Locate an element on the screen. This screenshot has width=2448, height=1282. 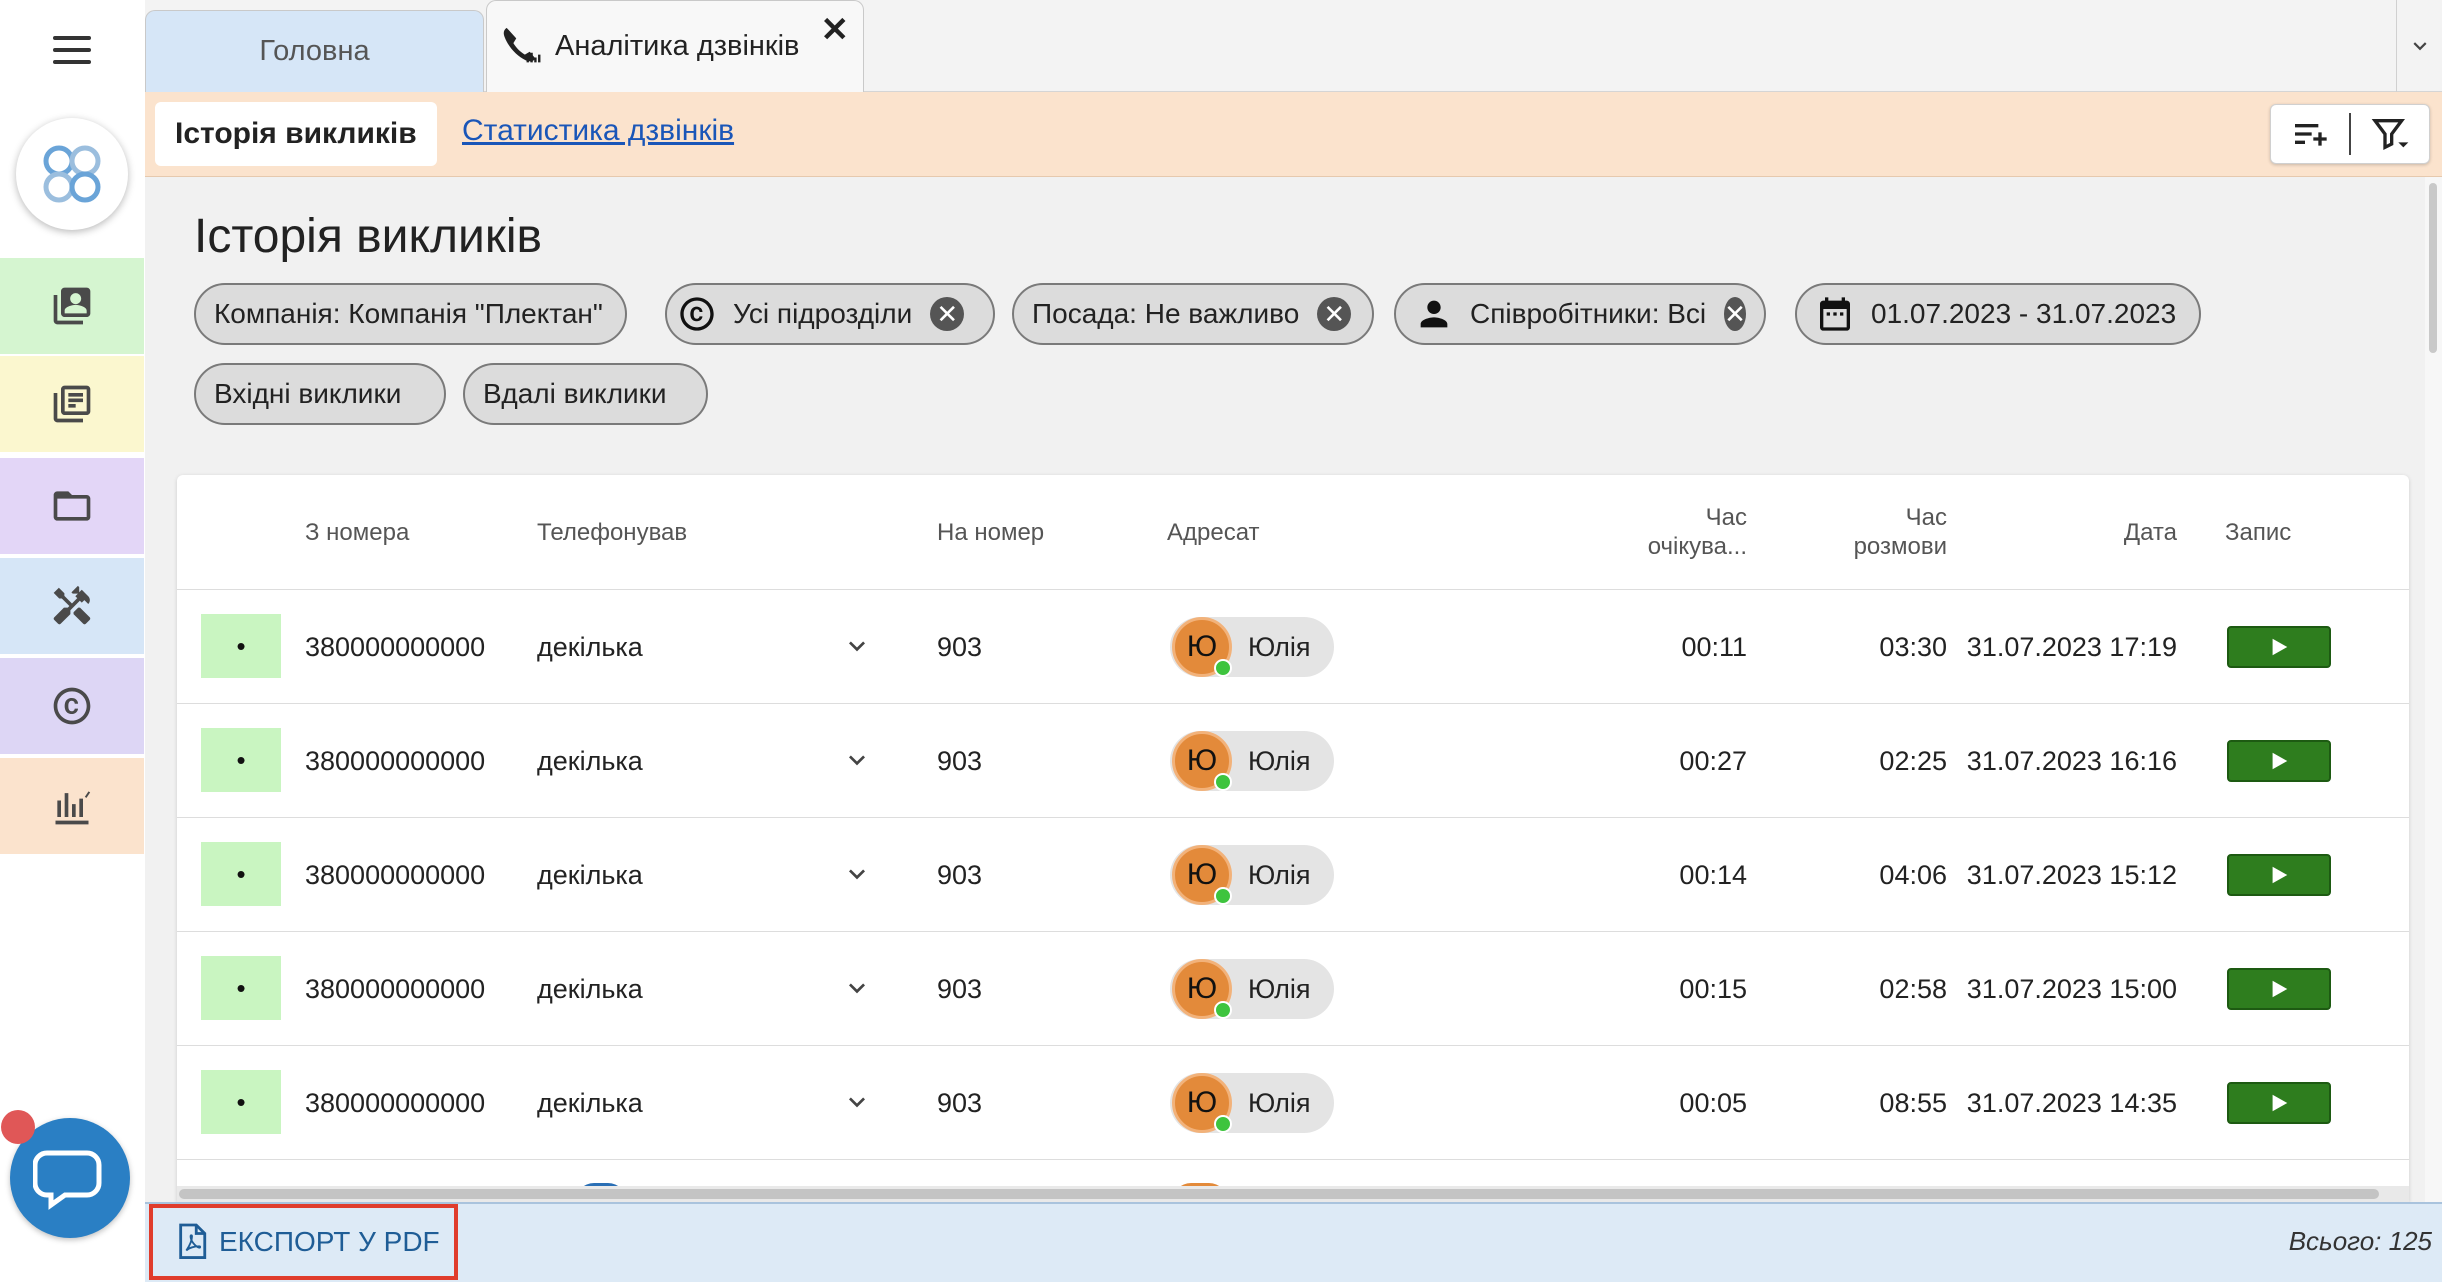
chip-departments-label: Усі підрозділи is located at coordinates (823, 313).